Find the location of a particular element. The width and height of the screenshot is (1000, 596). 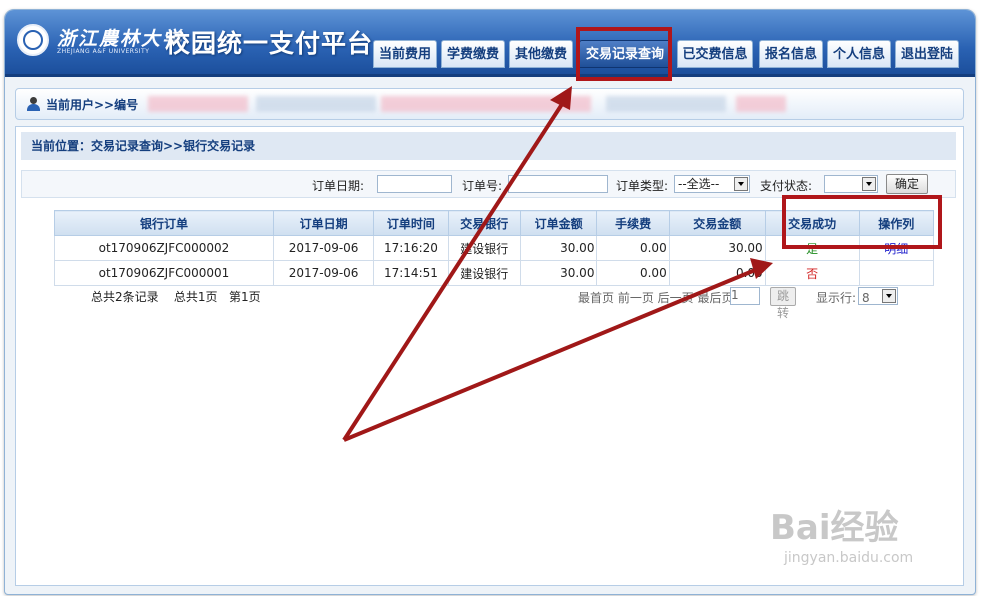

user-bar: 当前用户>>编号 is located at coordinates (489, 104).